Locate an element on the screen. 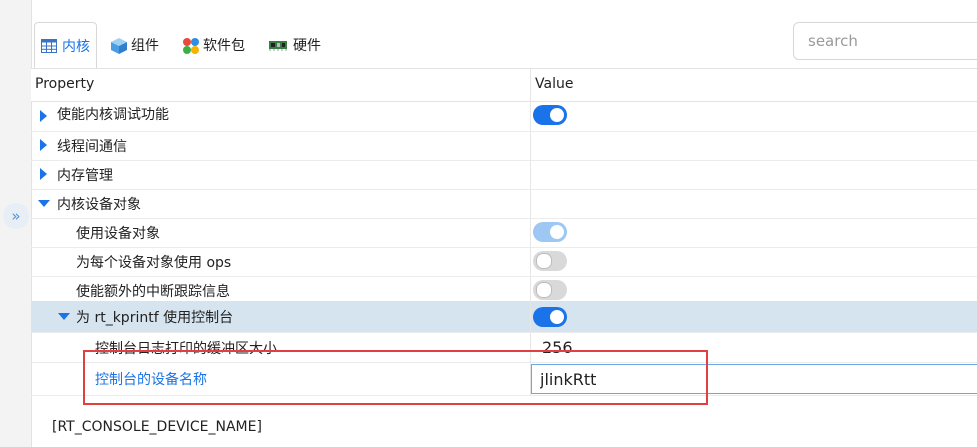 Image resolution: width=977 pixels, height=447 pixels. value-column-header: Value is located at coordinates (554, 84).